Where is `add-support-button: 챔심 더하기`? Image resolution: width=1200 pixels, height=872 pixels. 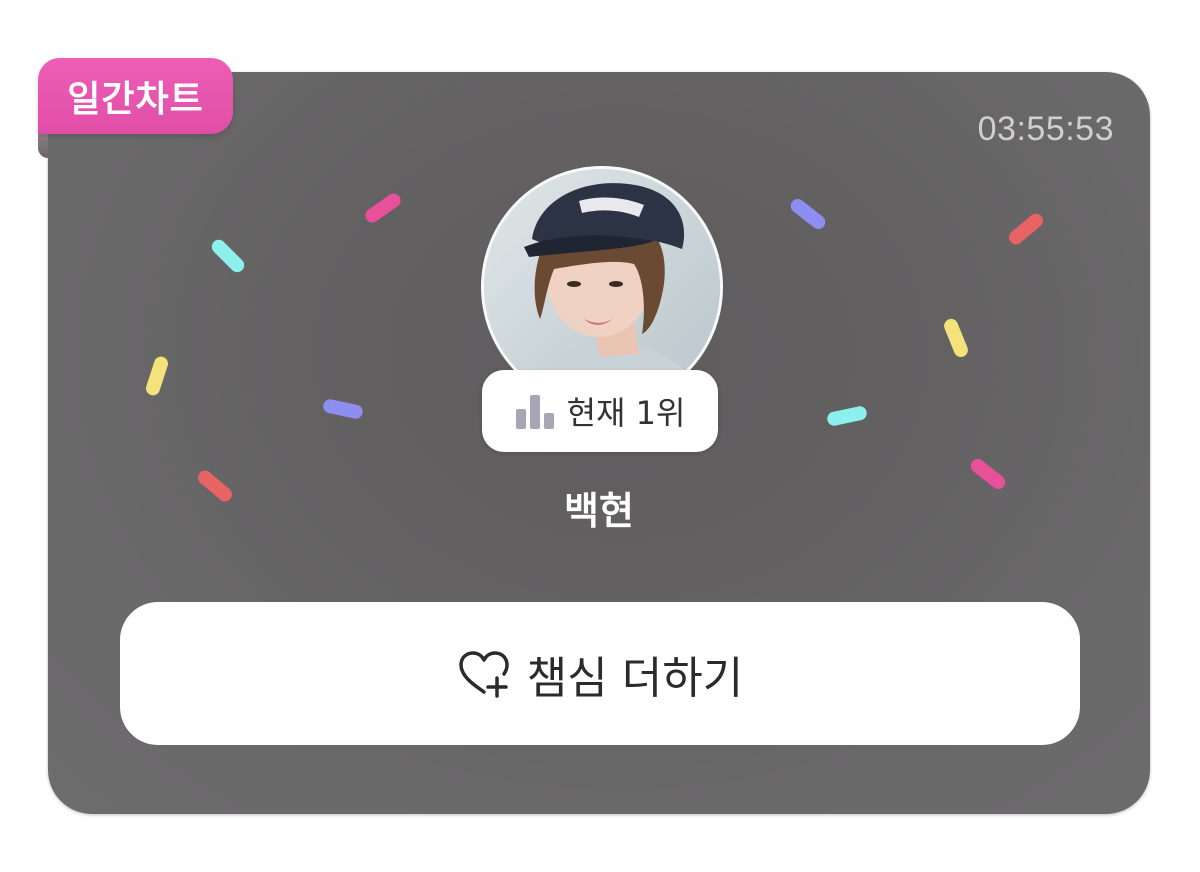 add-support-button: 챔심 더하기 is located at coordinates (600, 673).